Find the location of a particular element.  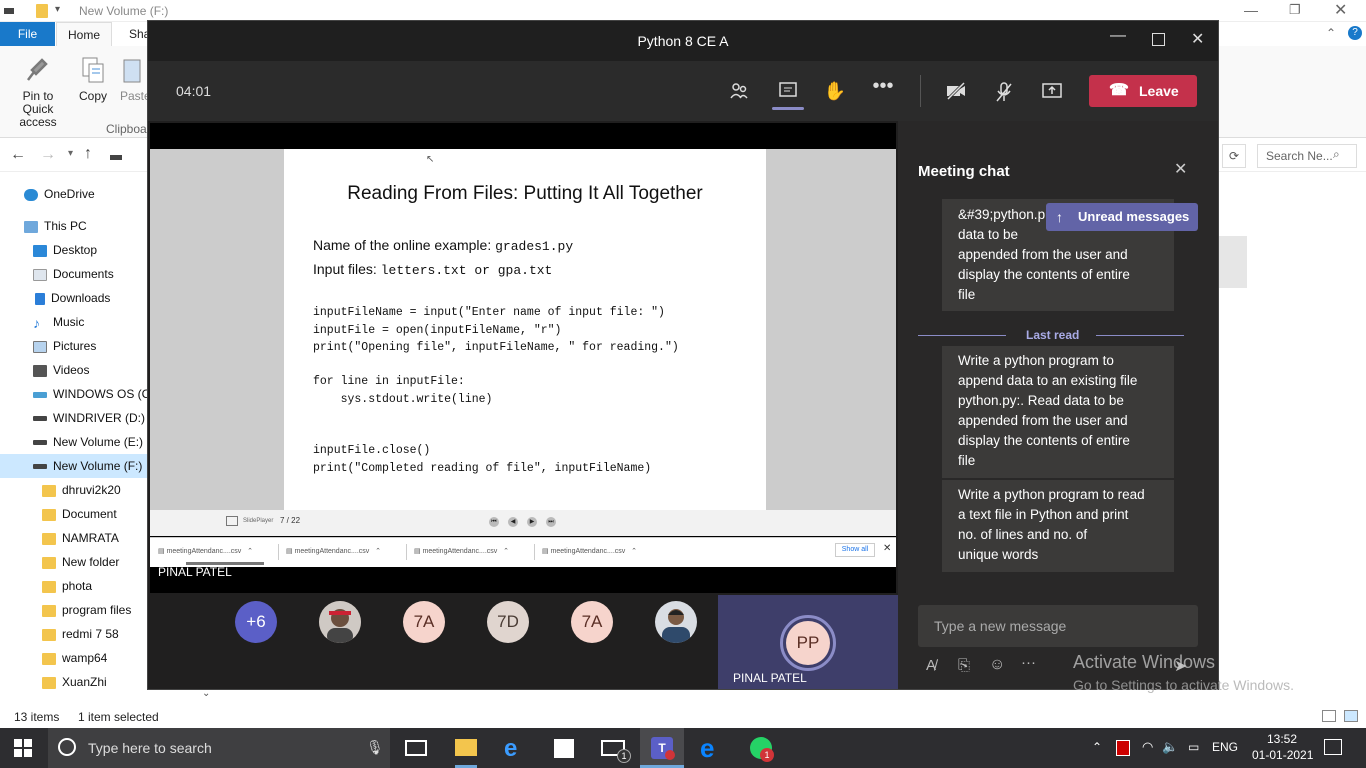

show-hidden-icons-icon: ⌃ is located at coordinates (1097, 747).